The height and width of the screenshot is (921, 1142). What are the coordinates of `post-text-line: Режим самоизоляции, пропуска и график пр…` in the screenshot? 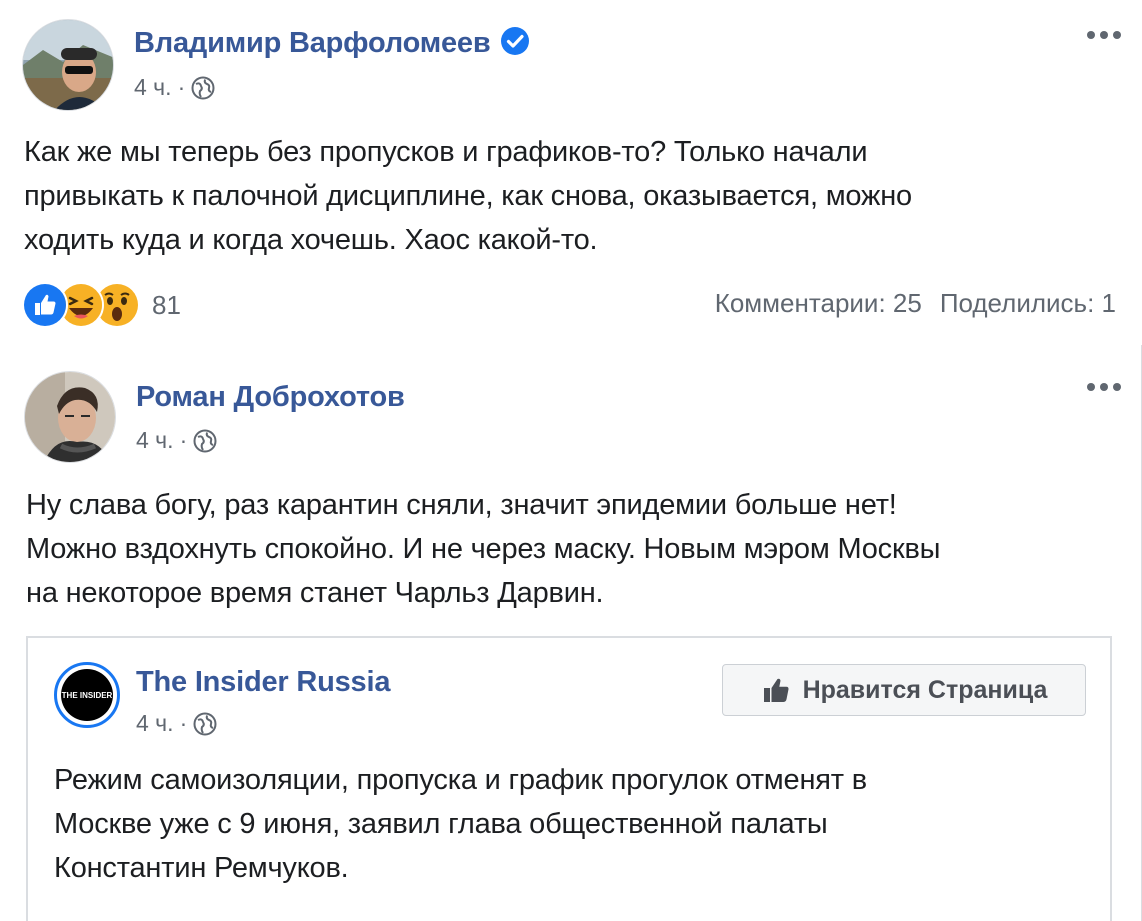 It's located at (460, 780).